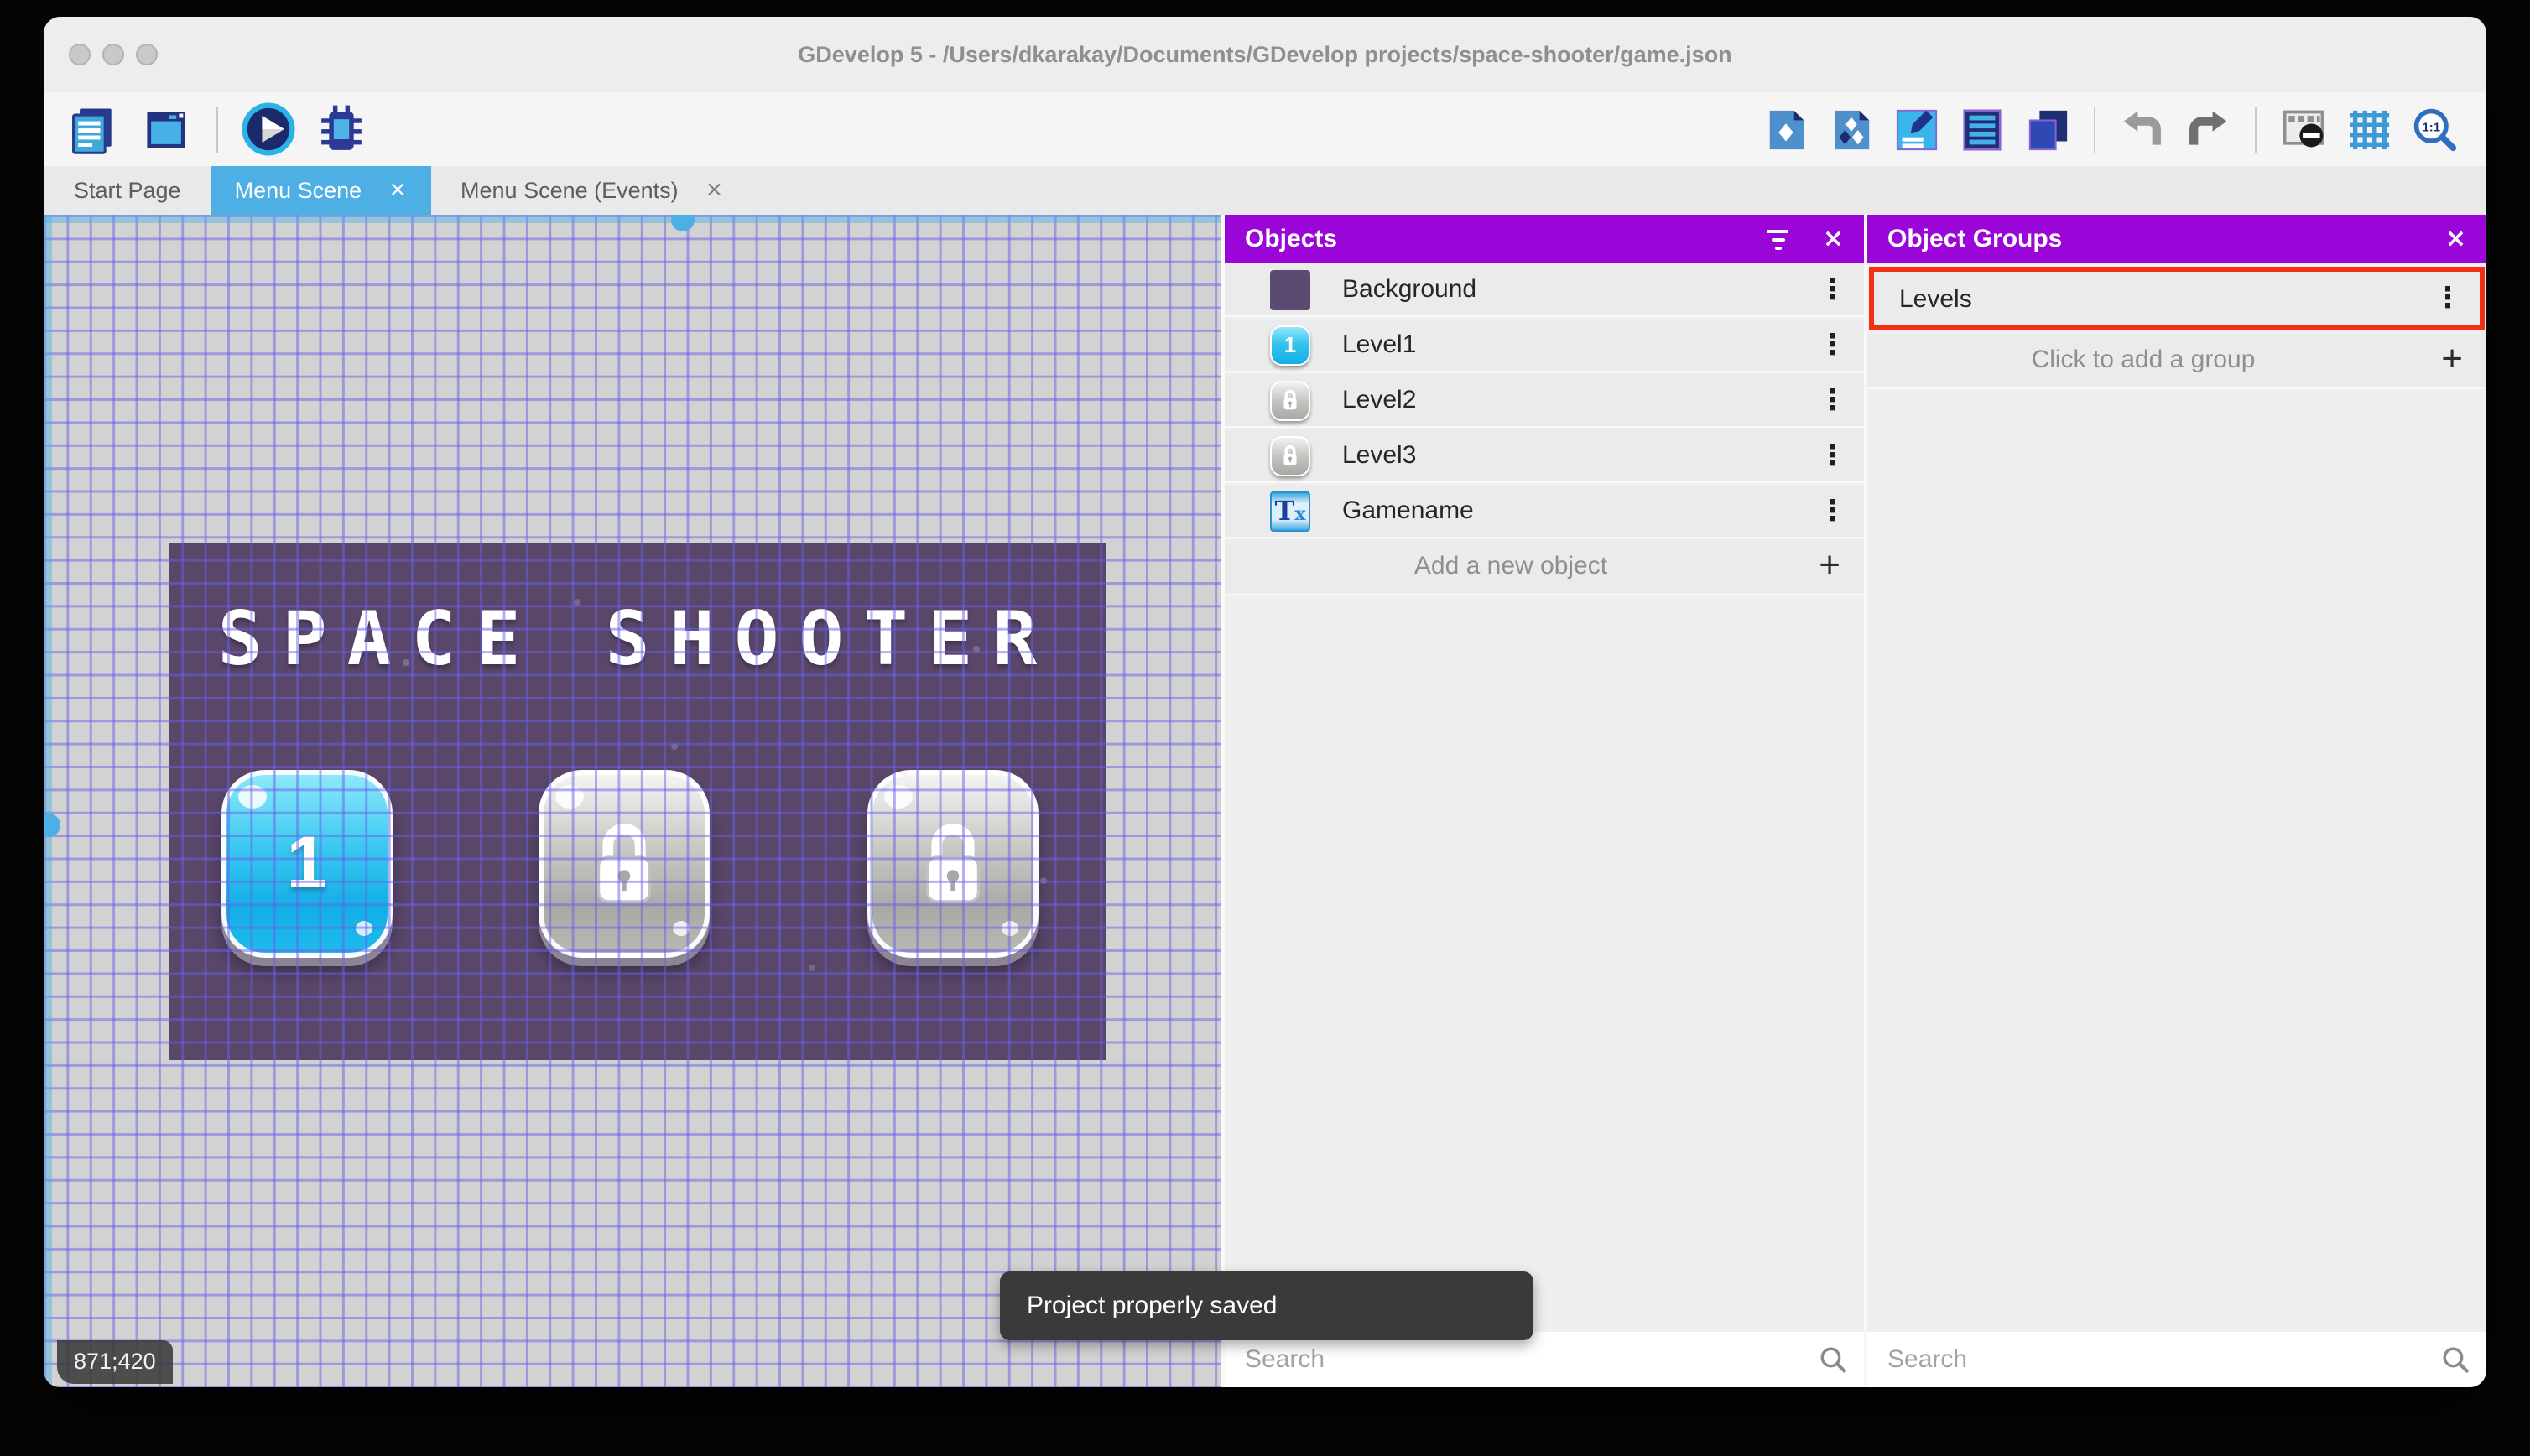  What do you see at coordinates (1290, 289) in the screenshot?
I see `background-color-swatch-icon` at bounding box center [1290, 289].